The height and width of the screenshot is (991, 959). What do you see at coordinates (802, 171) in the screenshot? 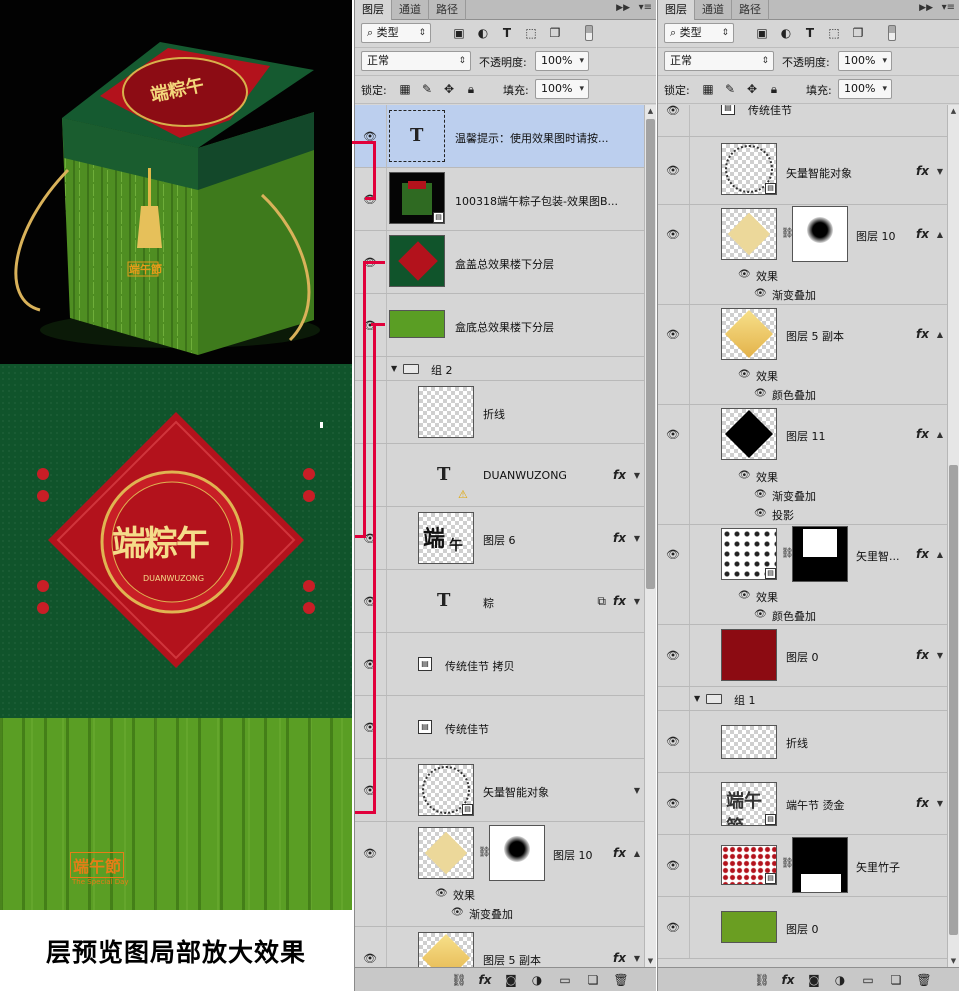
I see `layer-row-vector-smart: 👁︎ ▤ 矢量智能对象 fx ▼` at bounding box center [802, 171].